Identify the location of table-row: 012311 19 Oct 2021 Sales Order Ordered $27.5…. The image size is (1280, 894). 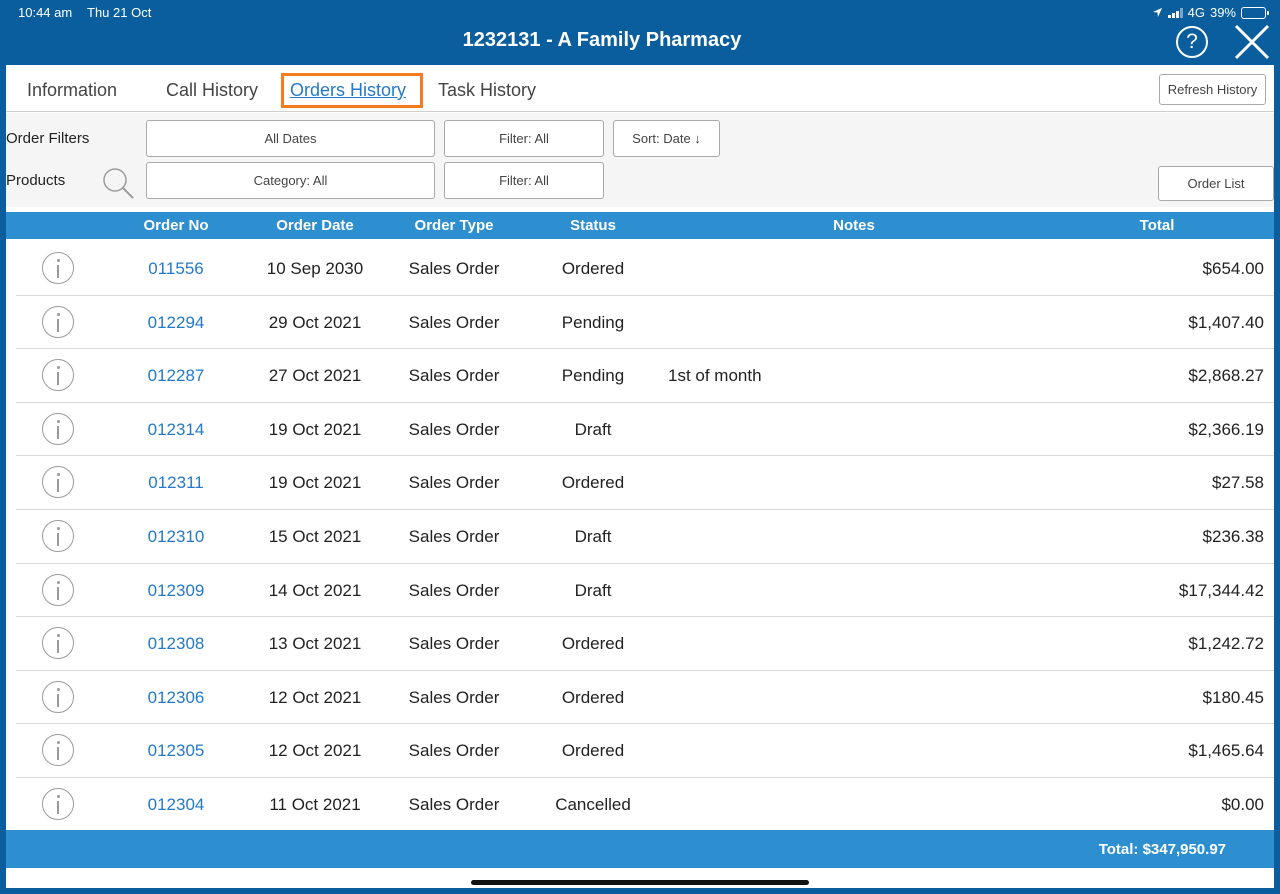
(645, 483).